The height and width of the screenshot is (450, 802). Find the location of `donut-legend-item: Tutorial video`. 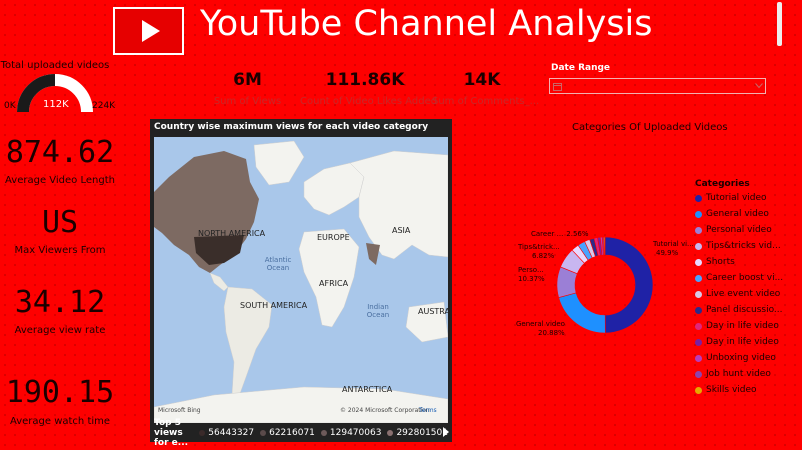

donut-legend-item: Tutorial video is located at coordinates (731, 198).